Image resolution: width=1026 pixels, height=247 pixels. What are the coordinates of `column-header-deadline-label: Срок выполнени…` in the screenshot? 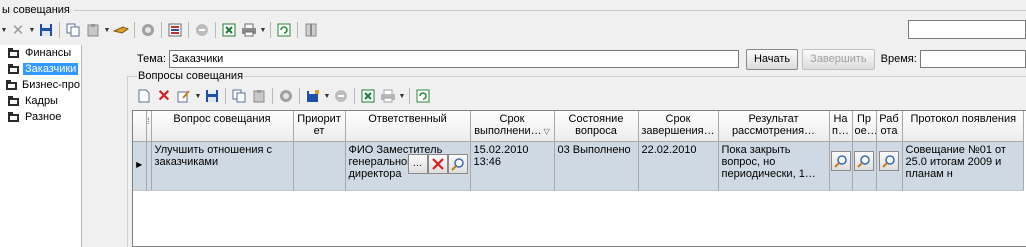 It's located at (508, 125).